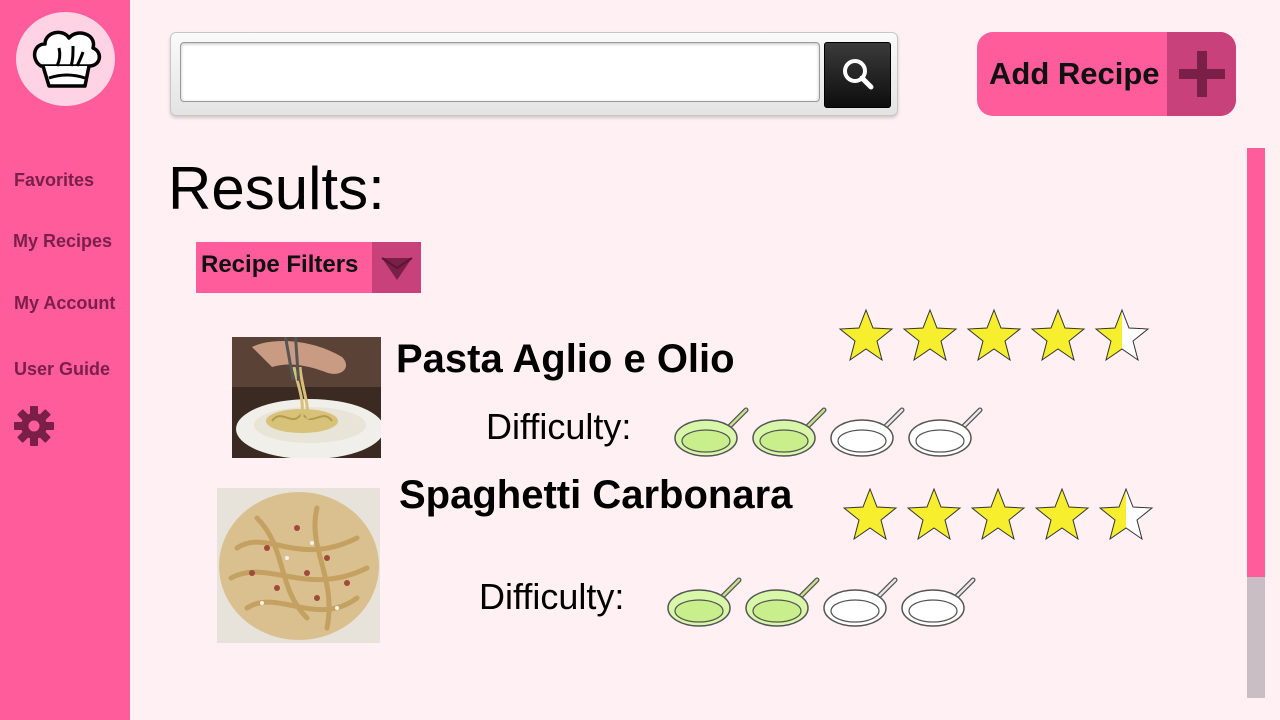  Describe the element at coordinates (565, 359) in the screenshot. I see `recipe-title: Pasta Aglio e Olio` at that location.